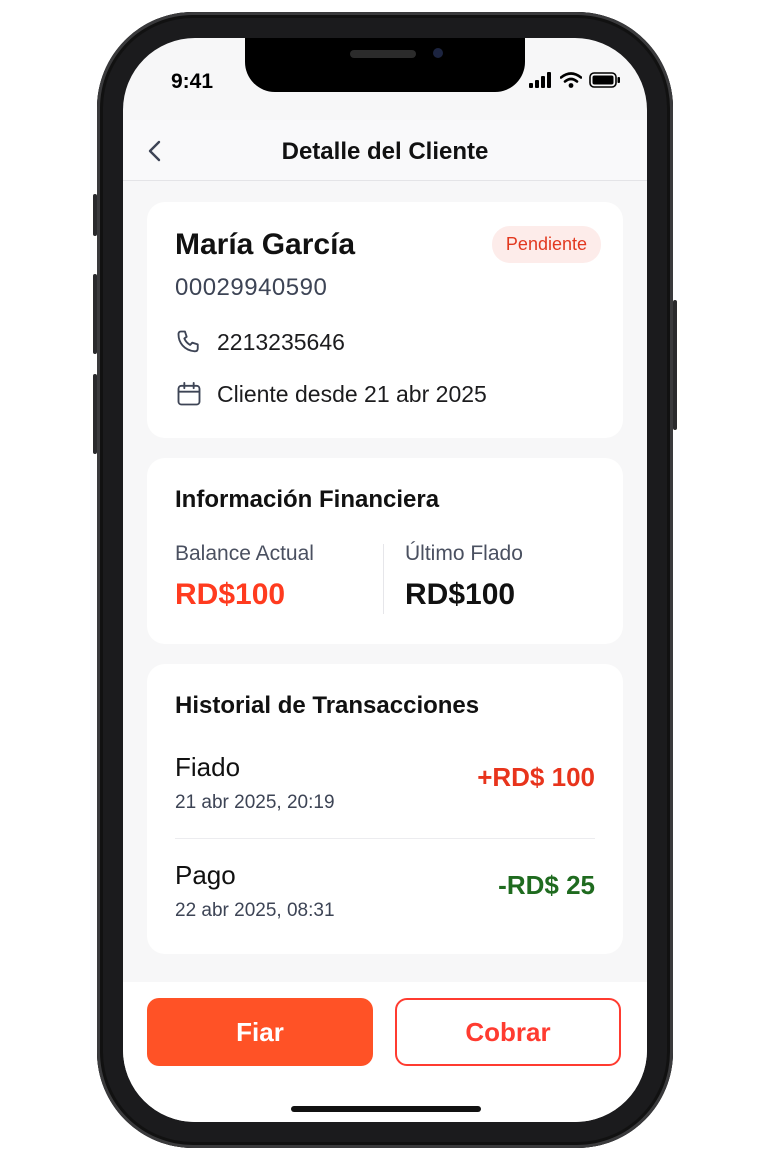 The image size is (768, 1152). Describe the element at coordinates (192, 81) in the screenshot. I see `status-time: 9:41` at that location.